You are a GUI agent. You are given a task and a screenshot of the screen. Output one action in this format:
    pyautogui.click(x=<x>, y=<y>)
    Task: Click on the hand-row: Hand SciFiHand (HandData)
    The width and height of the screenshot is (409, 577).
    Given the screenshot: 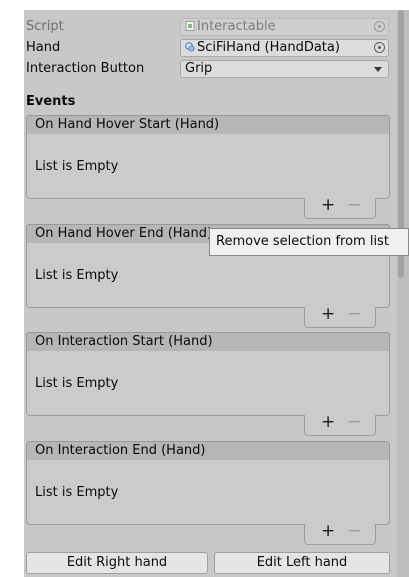 What is the action you would take?
    pyautogui.click(x=208, y=48)
    